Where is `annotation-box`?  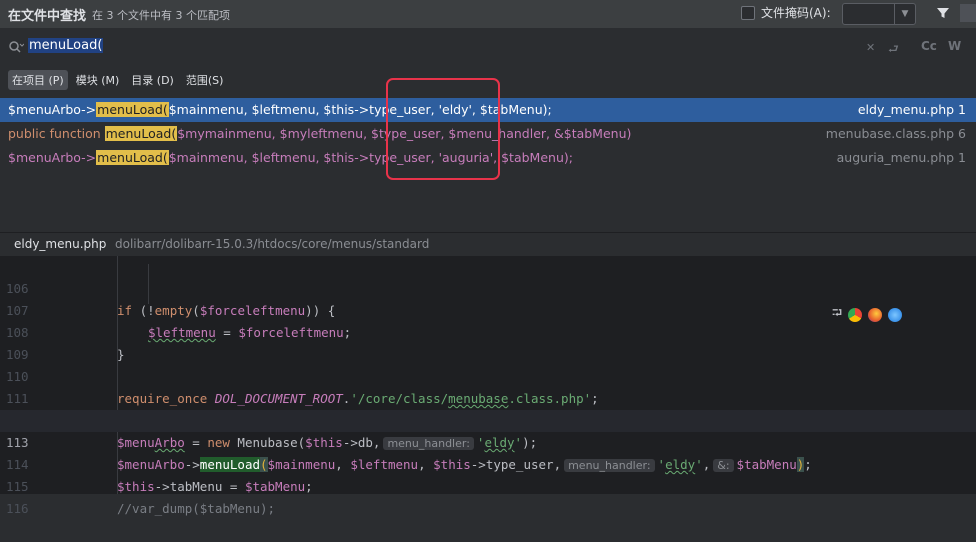 annotation-box is located at coordinates (443, 129).